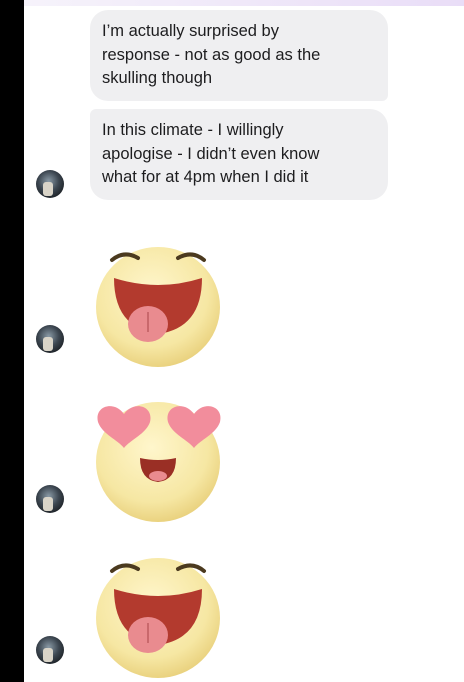  Describe the element at coordinates (244, 3) in the screenshot. I see `top-bar-strip` at that location.